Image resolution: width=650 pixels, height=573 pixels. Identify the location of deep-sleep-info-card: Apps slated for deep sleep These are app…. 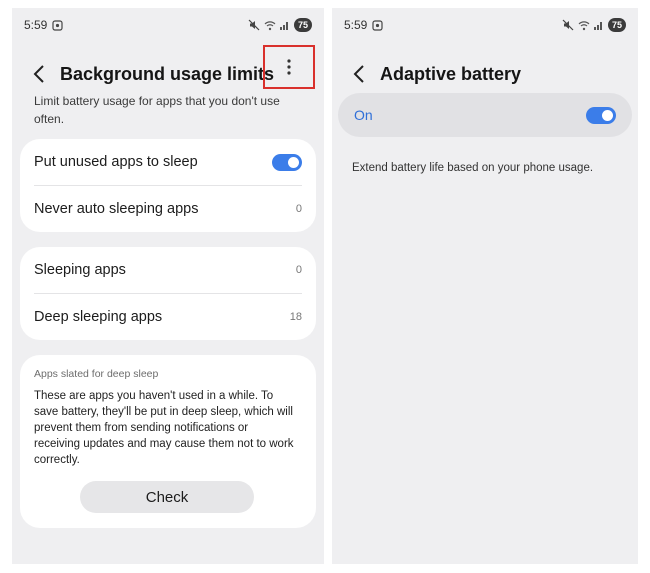
(168, 441).